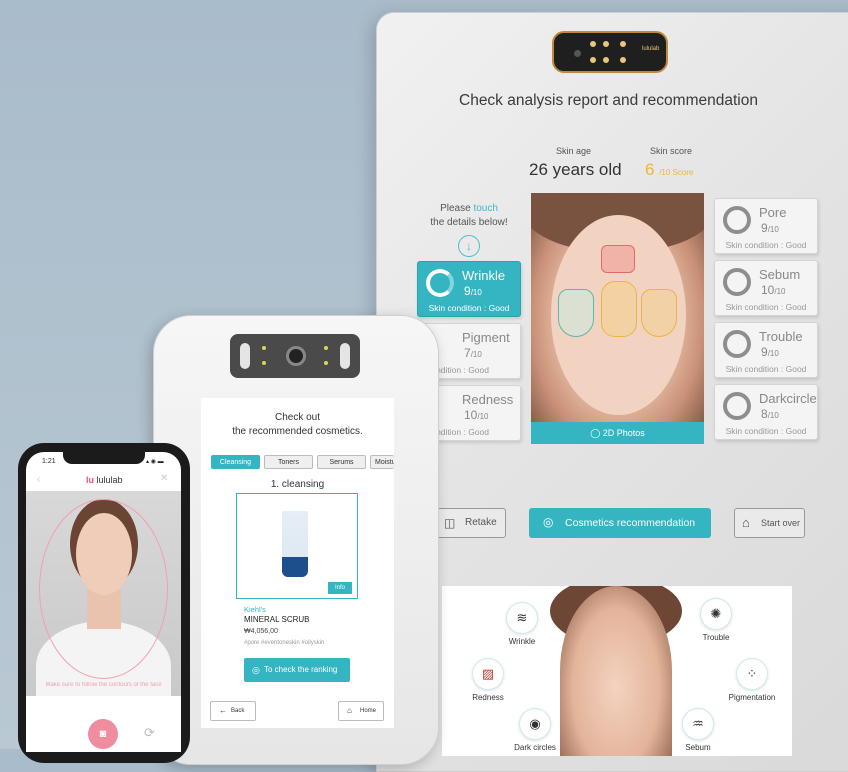 This screenshot has height=772, width=848. I want to click on 2d-photos-button: ◯ 2D Photos, so click(617, 433).